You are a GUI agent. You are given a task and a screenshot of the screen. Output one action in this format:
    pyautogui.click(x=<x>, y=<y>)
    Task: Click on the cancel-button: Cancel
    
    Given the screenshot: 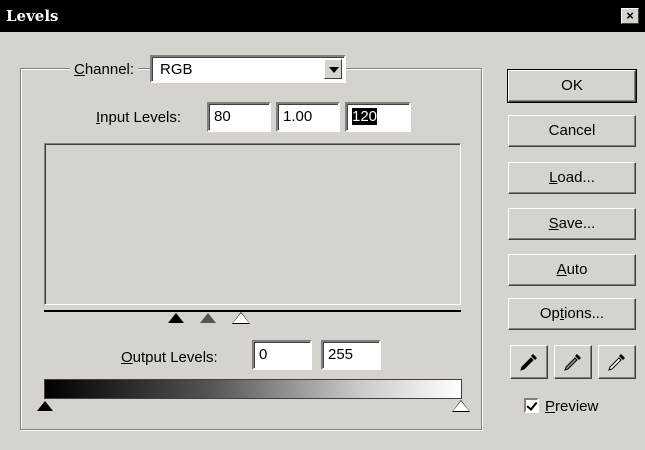 What is the action you would take?
    pyautogui.click(x=572, y=131)
    